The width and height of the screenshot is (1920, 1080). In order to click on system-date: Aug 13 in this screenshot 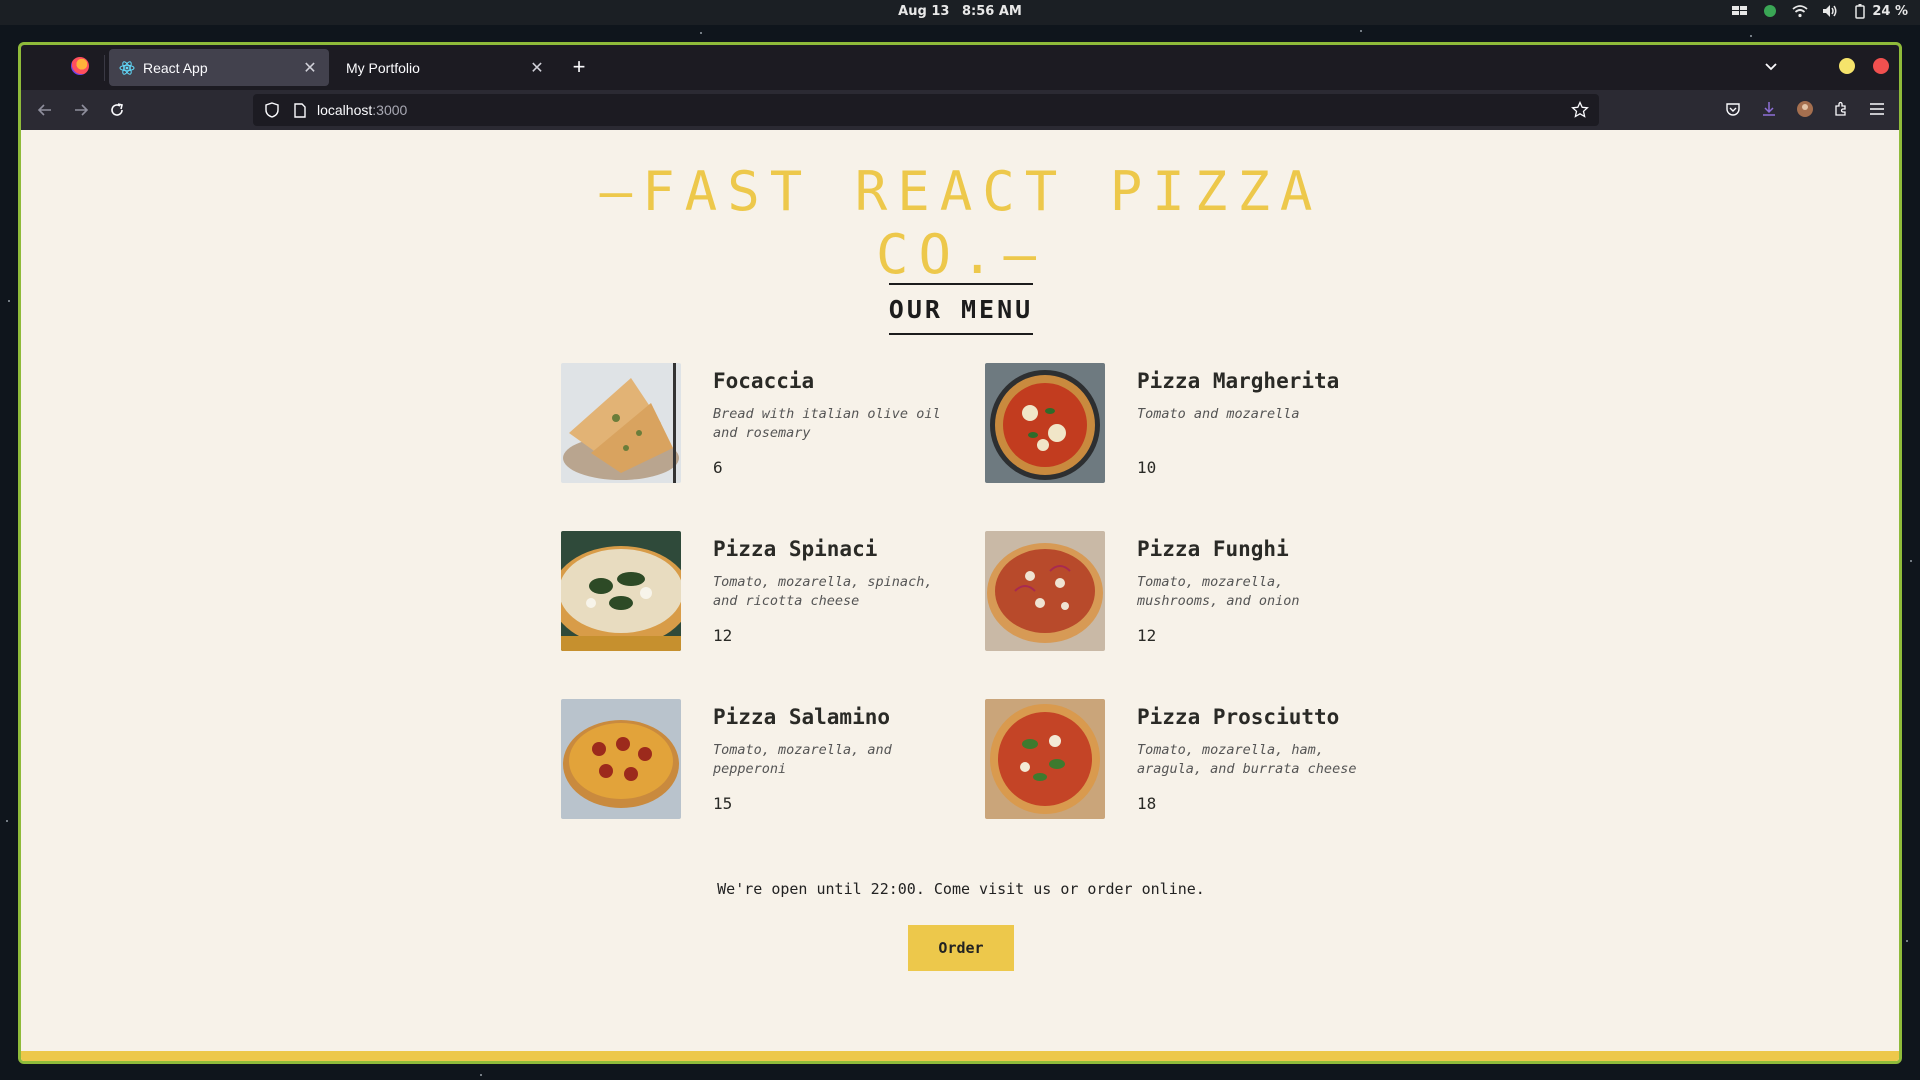, I will do `click(924, 11)`.